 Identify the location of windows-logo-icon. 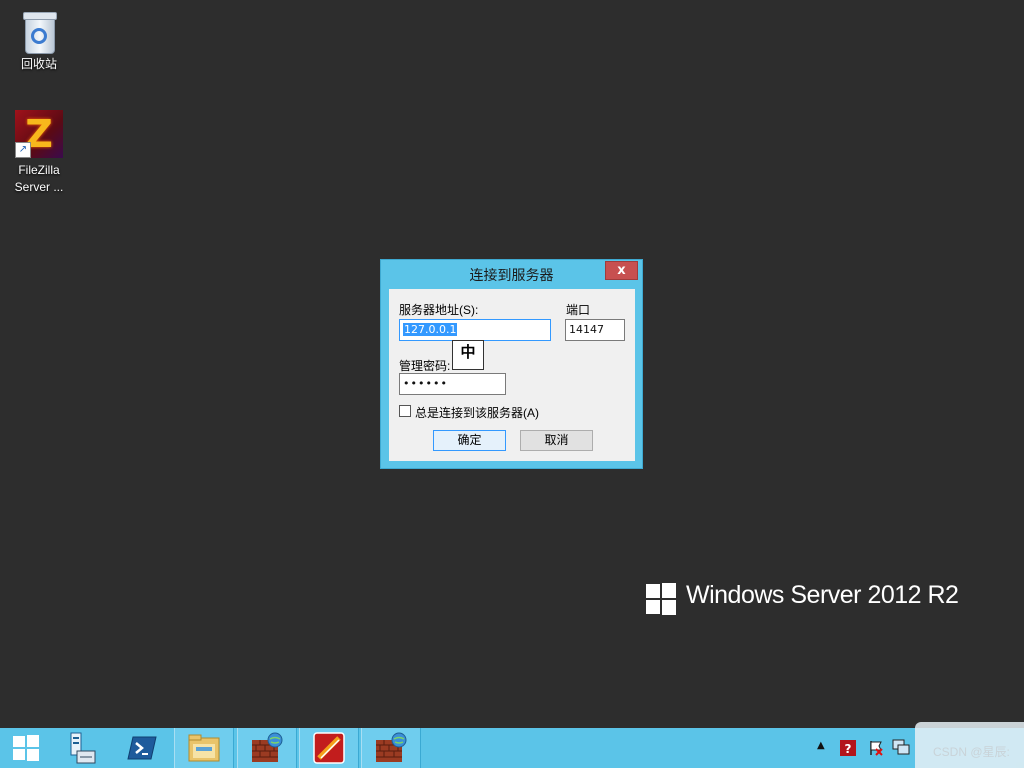
(661, 599).